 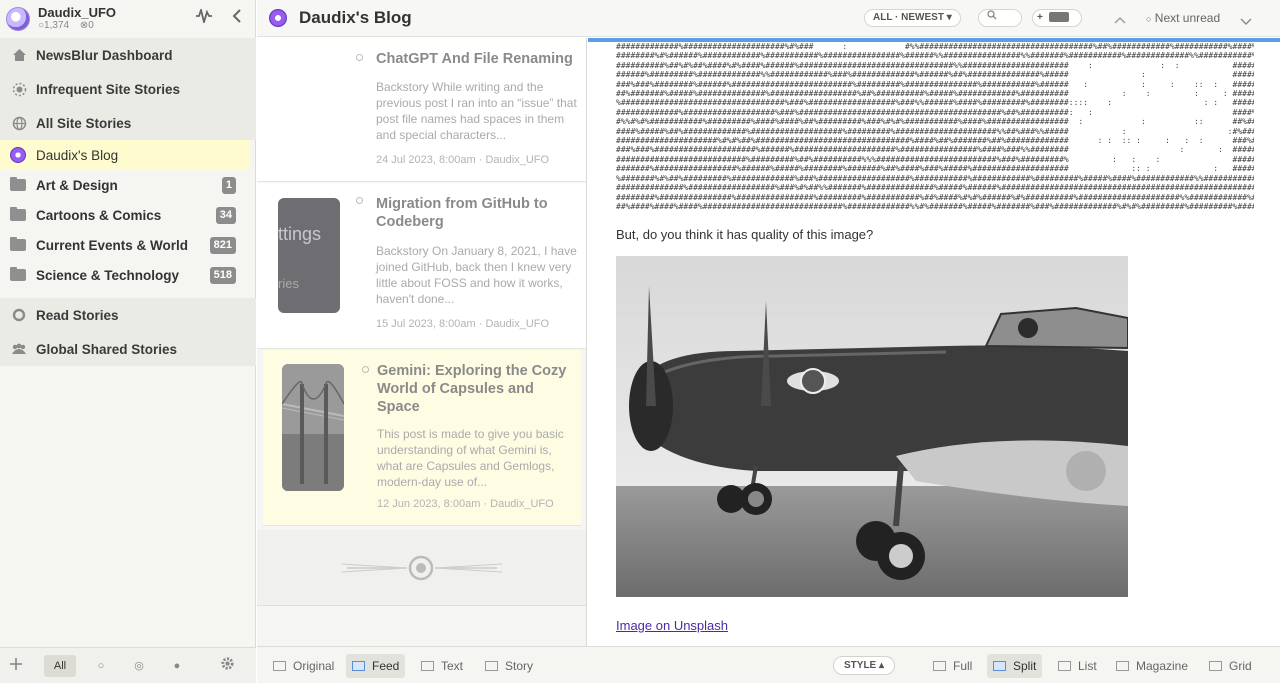 I want to click on story-meta: 24 Jul 2023, 8:00am · Daudix_UFO, so click(x=462, y=160).